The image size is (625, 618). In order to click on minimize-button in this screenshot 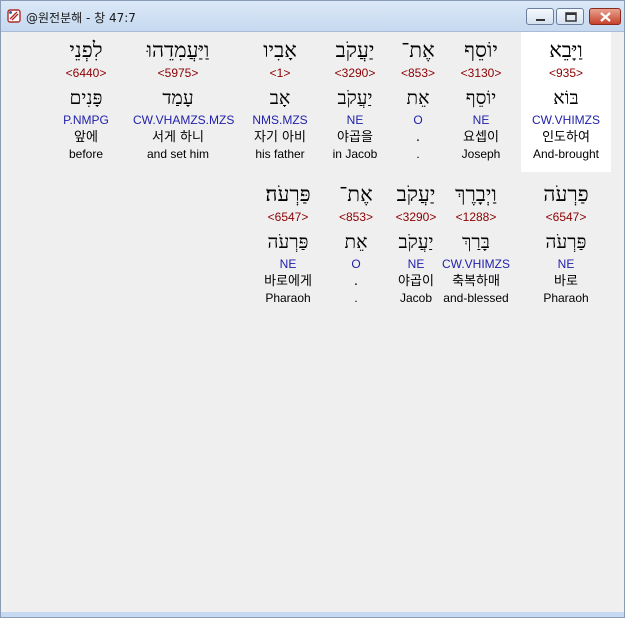, I will do `click(540, 16)`.